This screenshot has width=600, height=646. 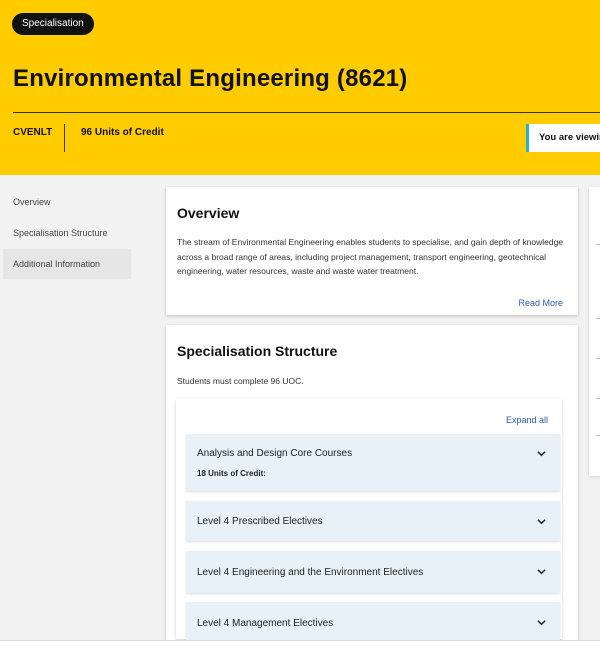 I want to click on units-of-credit: 96 Units of Credit, so click(x=122, y=132).